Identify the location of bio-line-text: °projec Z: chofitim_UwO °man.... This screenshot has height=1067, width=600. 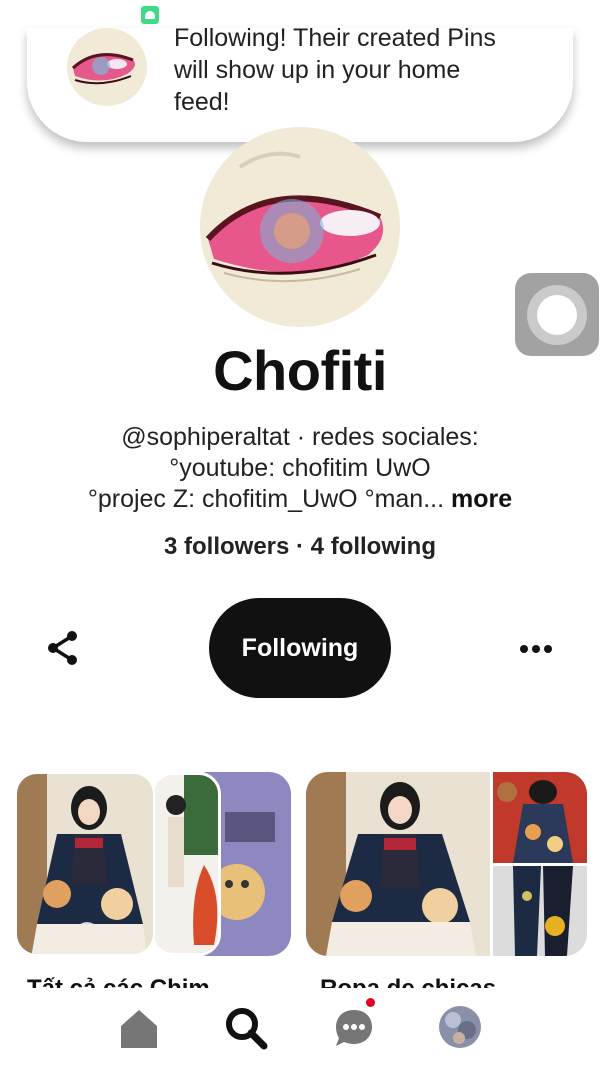
(266, 499).